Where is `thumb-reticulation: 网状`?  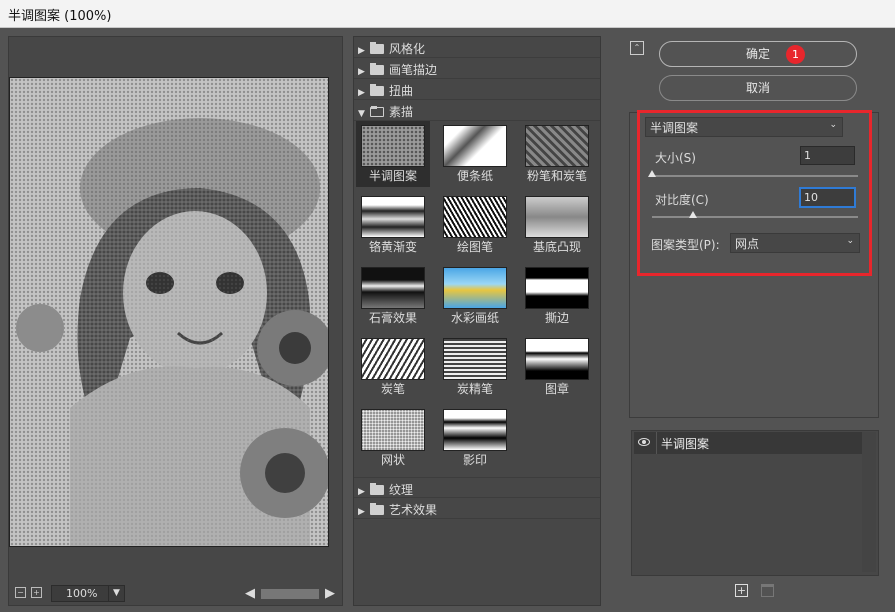
thumb-reticulation: 网状 is located at coordinates (393, 438).